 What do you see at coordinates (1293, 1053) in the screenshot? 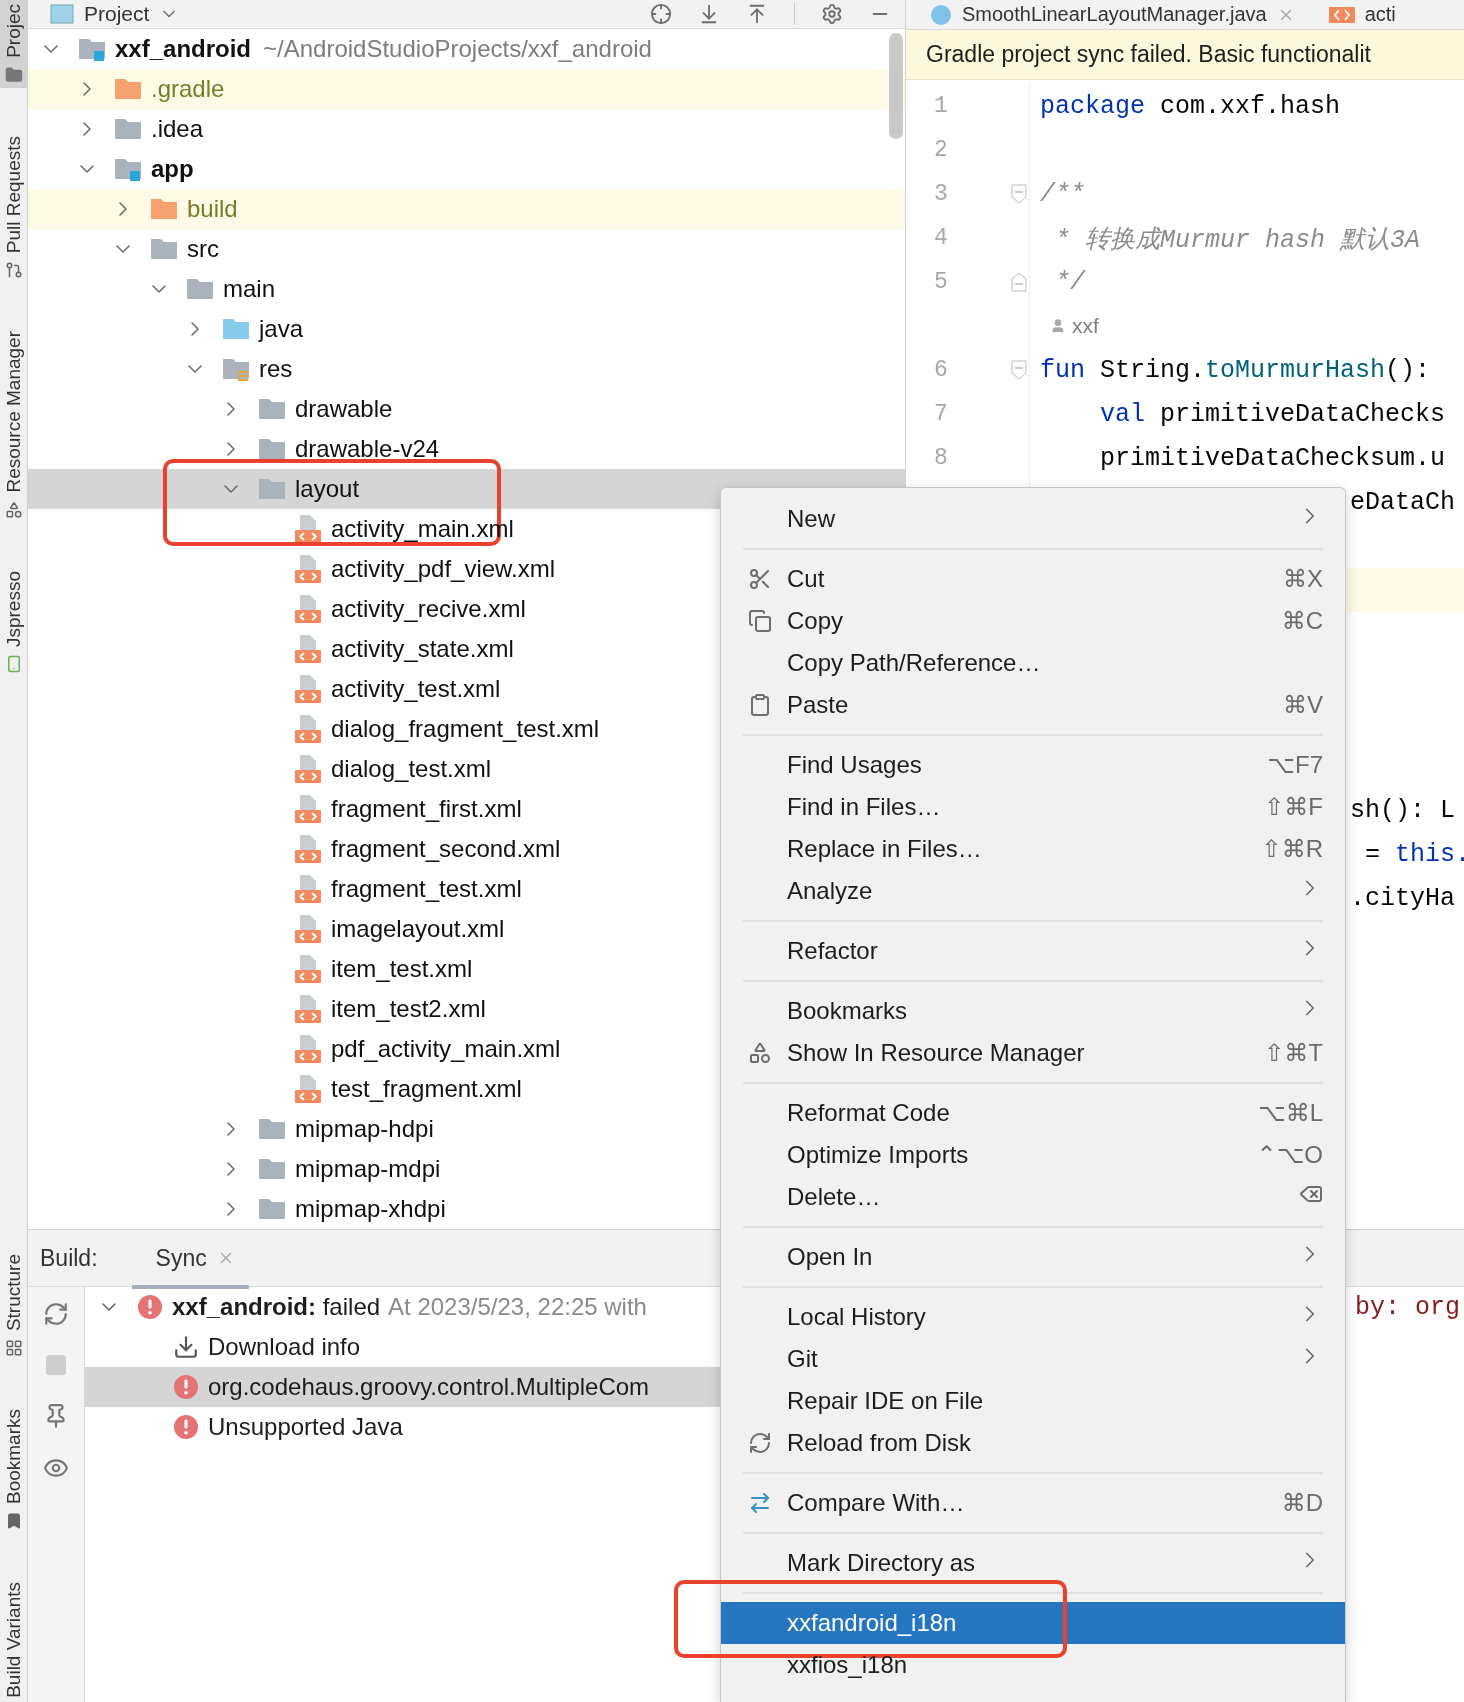
I see `shortcut: ⇧⌘T` at bounding box center [1293, 1053].